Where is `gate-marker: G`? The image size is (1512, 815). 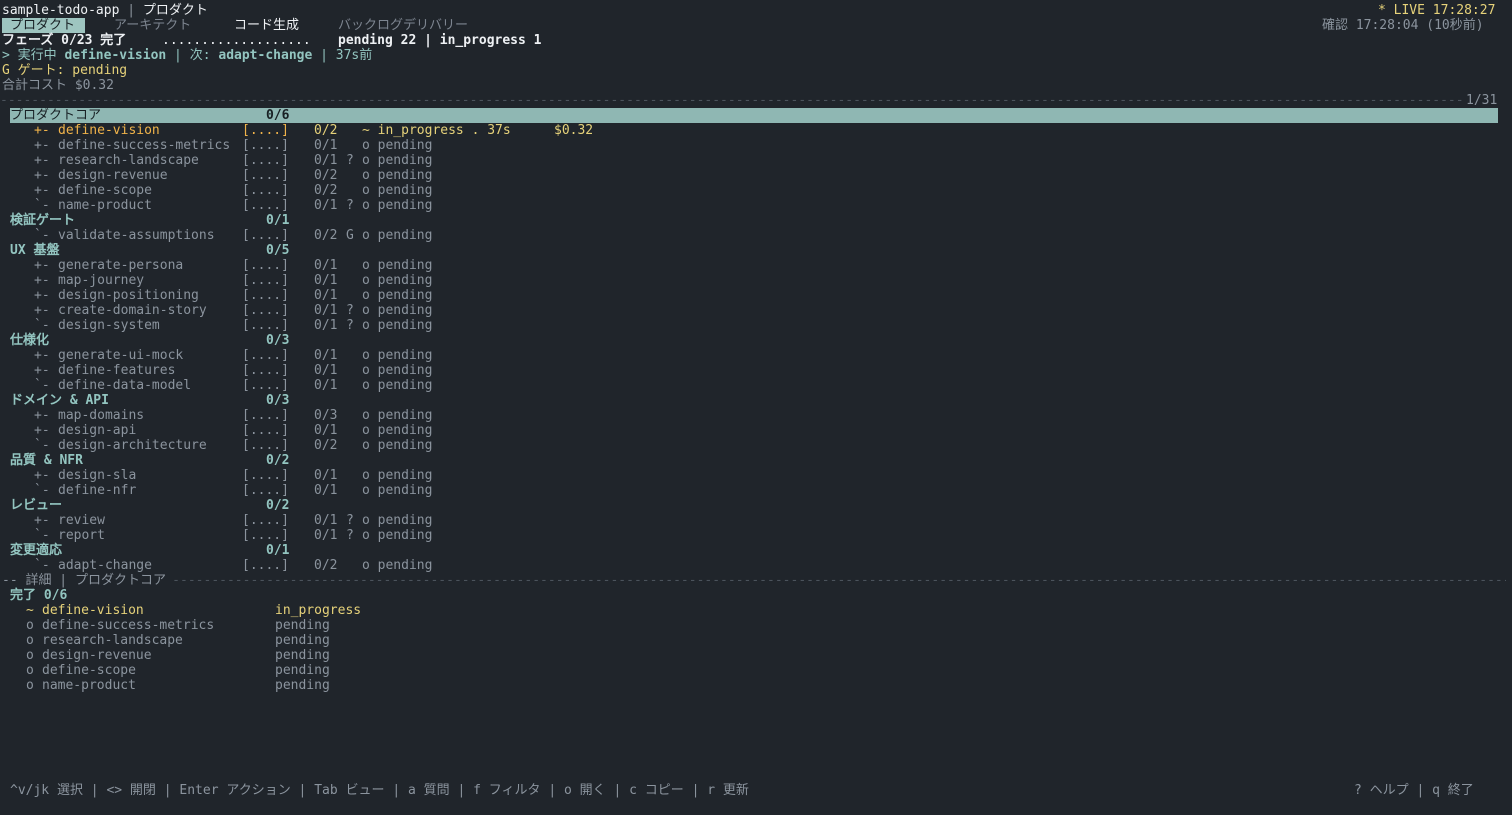
gate-marker: G is located at coordinates (350, 235).